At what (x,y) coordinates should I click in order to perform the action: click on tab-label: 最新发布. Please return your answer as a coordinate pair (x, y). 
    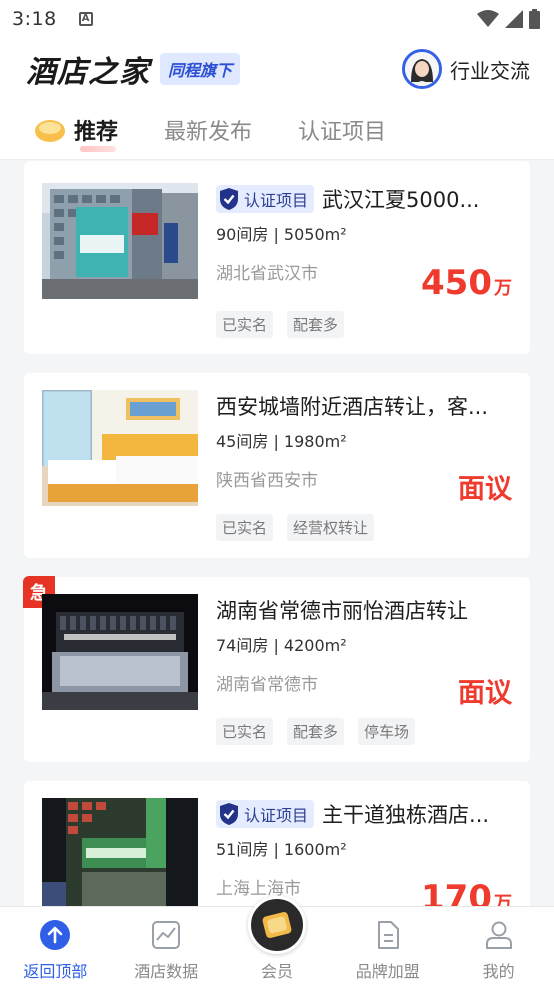
    Looking at the image, I should click on (208, 132).